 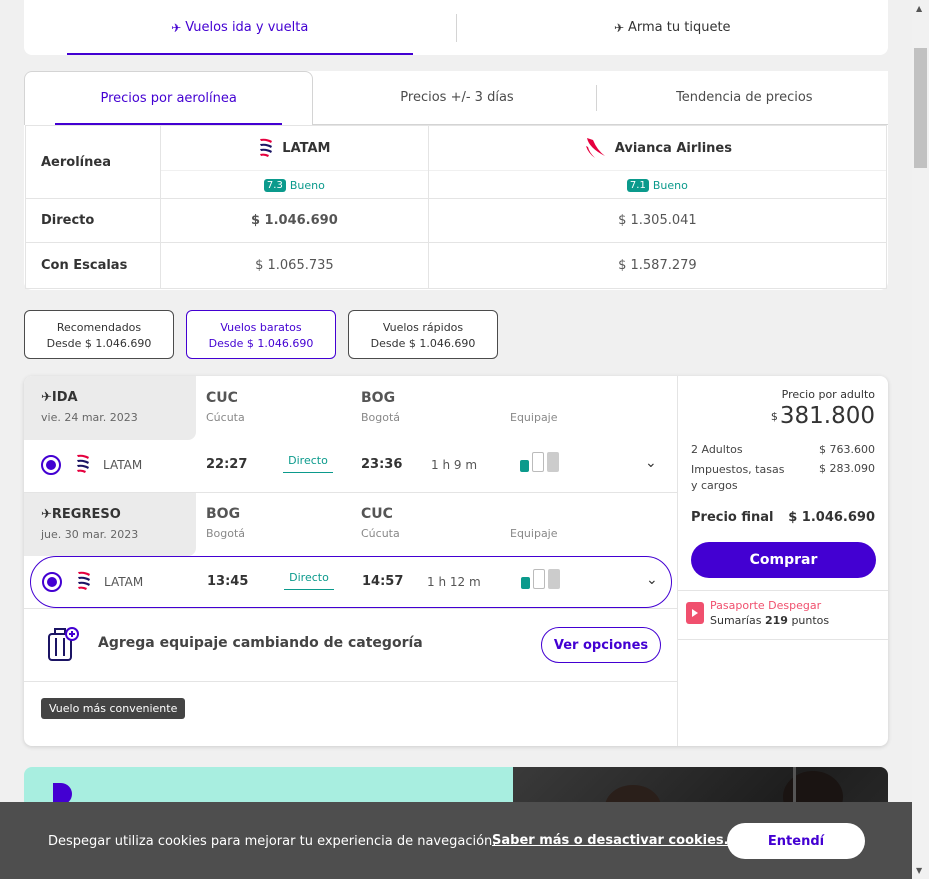 What do you see at coordinates (227, 464) in the screenshot?
I see `departure-time: 22:27` at bounding box center [227, 464].